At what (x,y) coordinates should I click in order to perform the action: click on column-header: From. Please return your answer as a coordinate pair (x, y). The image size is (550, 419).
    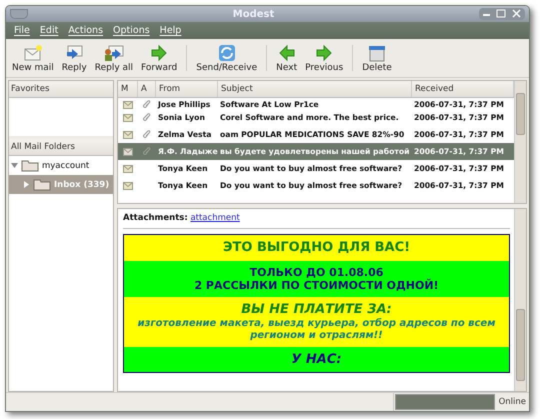
    Looking at the image, I should click on (187, 89).